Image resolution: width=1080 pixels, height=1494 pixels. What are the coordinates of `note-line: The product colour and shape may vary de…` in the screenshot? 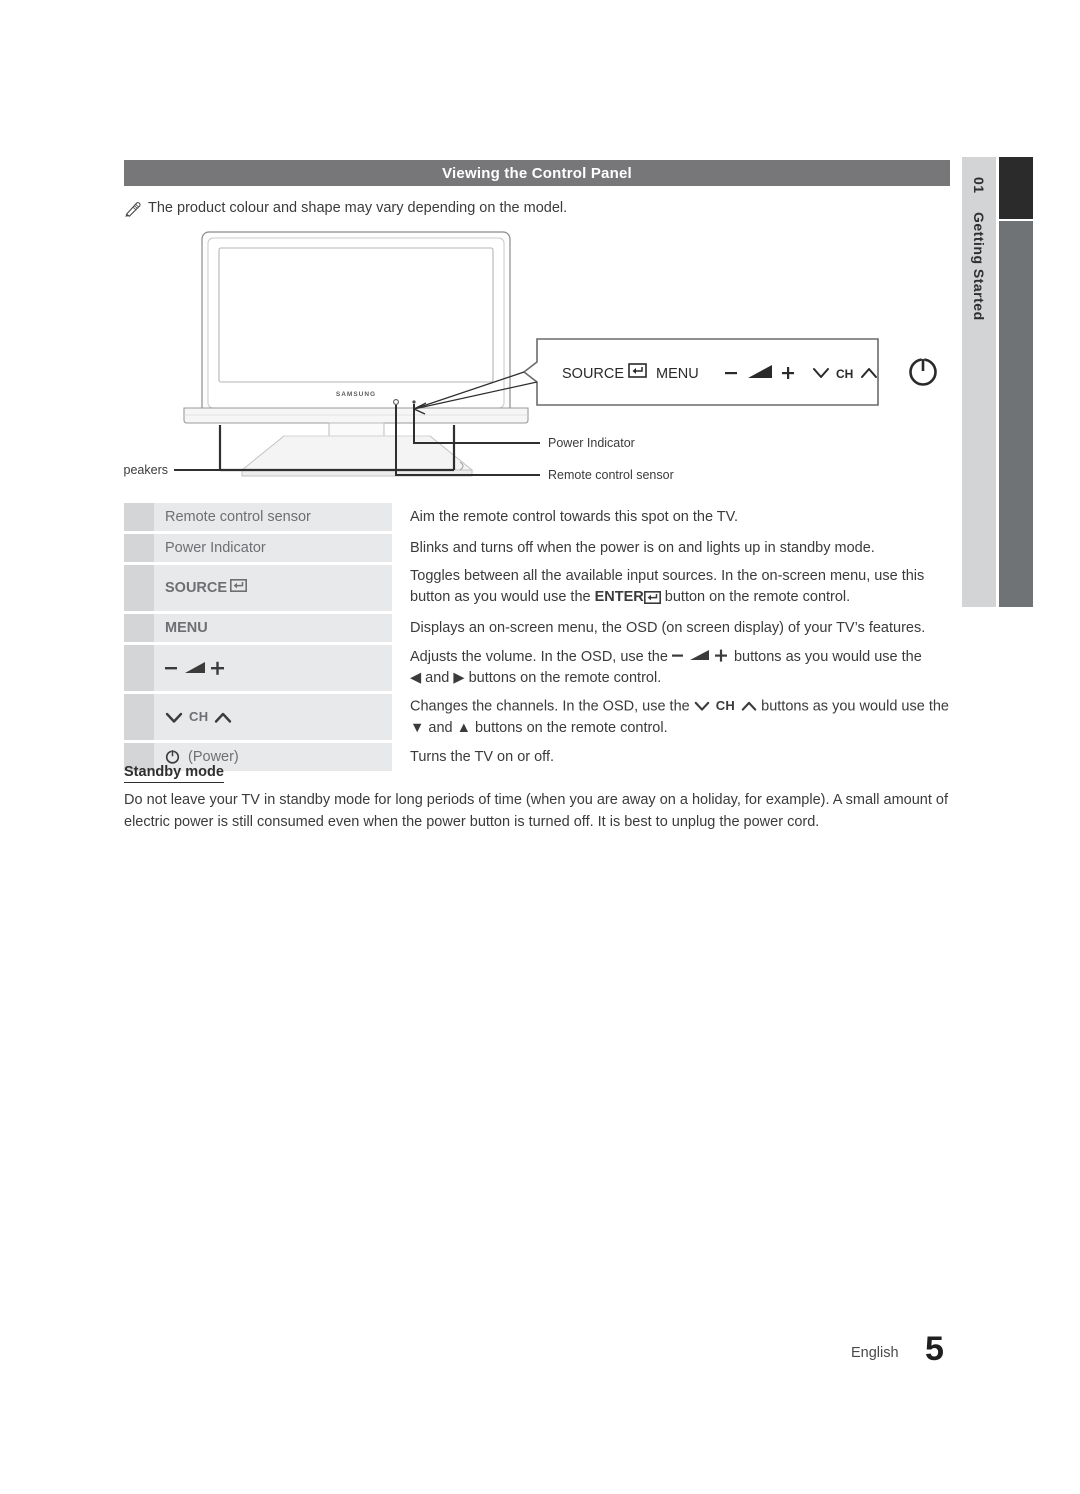 It's located at (537, 208).